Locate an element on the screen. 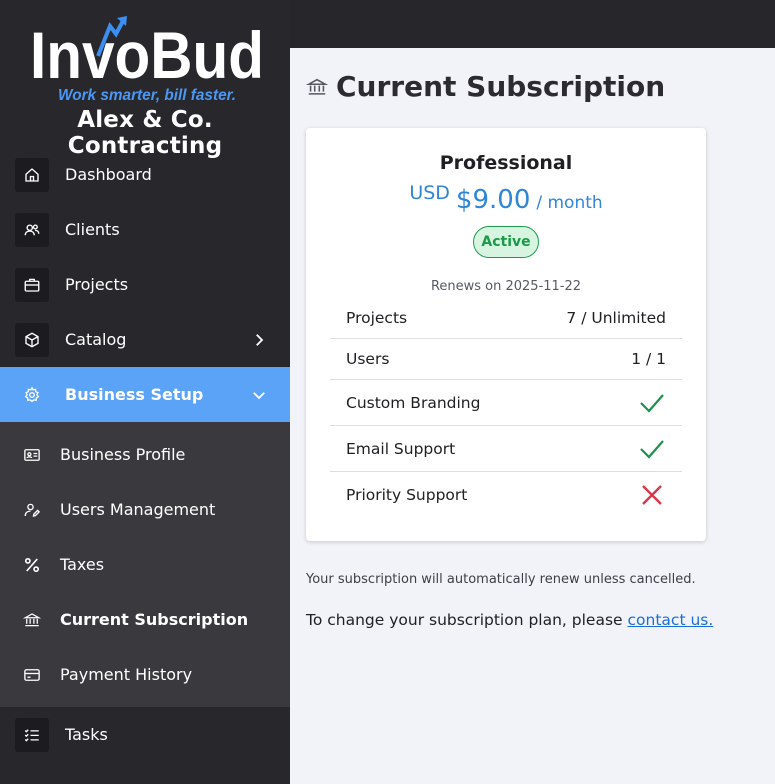 This screenshot has width=775, height=784. nav-item-business-setup: Business Setup is located at coordinates (145, 394).